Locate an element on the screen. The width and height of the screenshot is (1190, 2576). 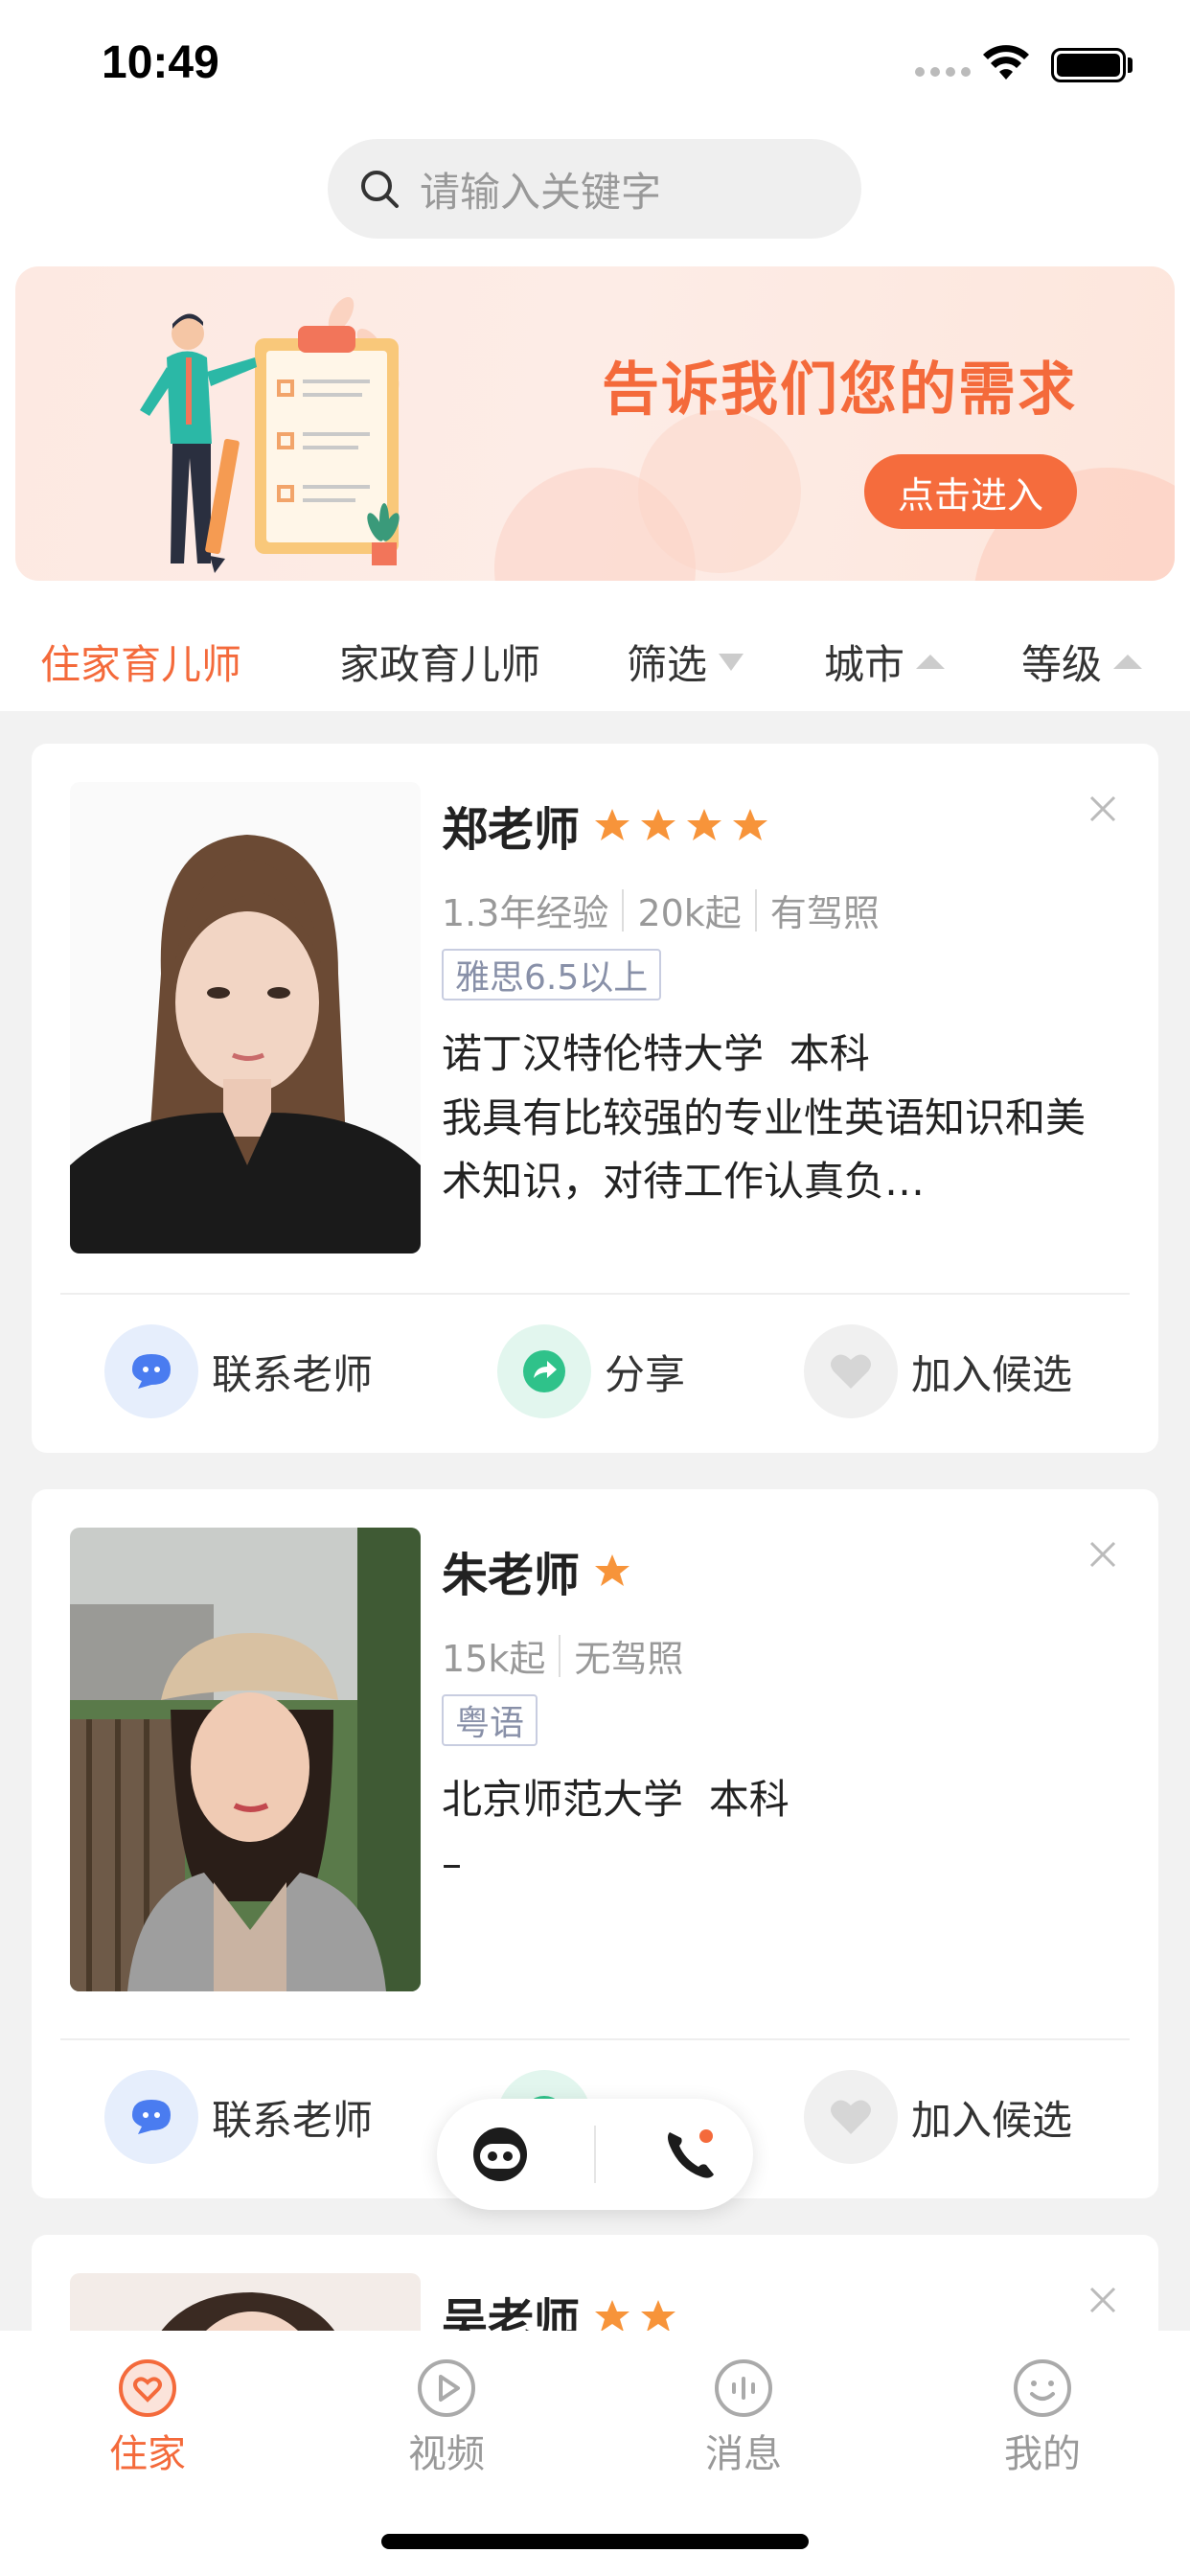
play-circle-icon is located at coordinates (447, 2388).